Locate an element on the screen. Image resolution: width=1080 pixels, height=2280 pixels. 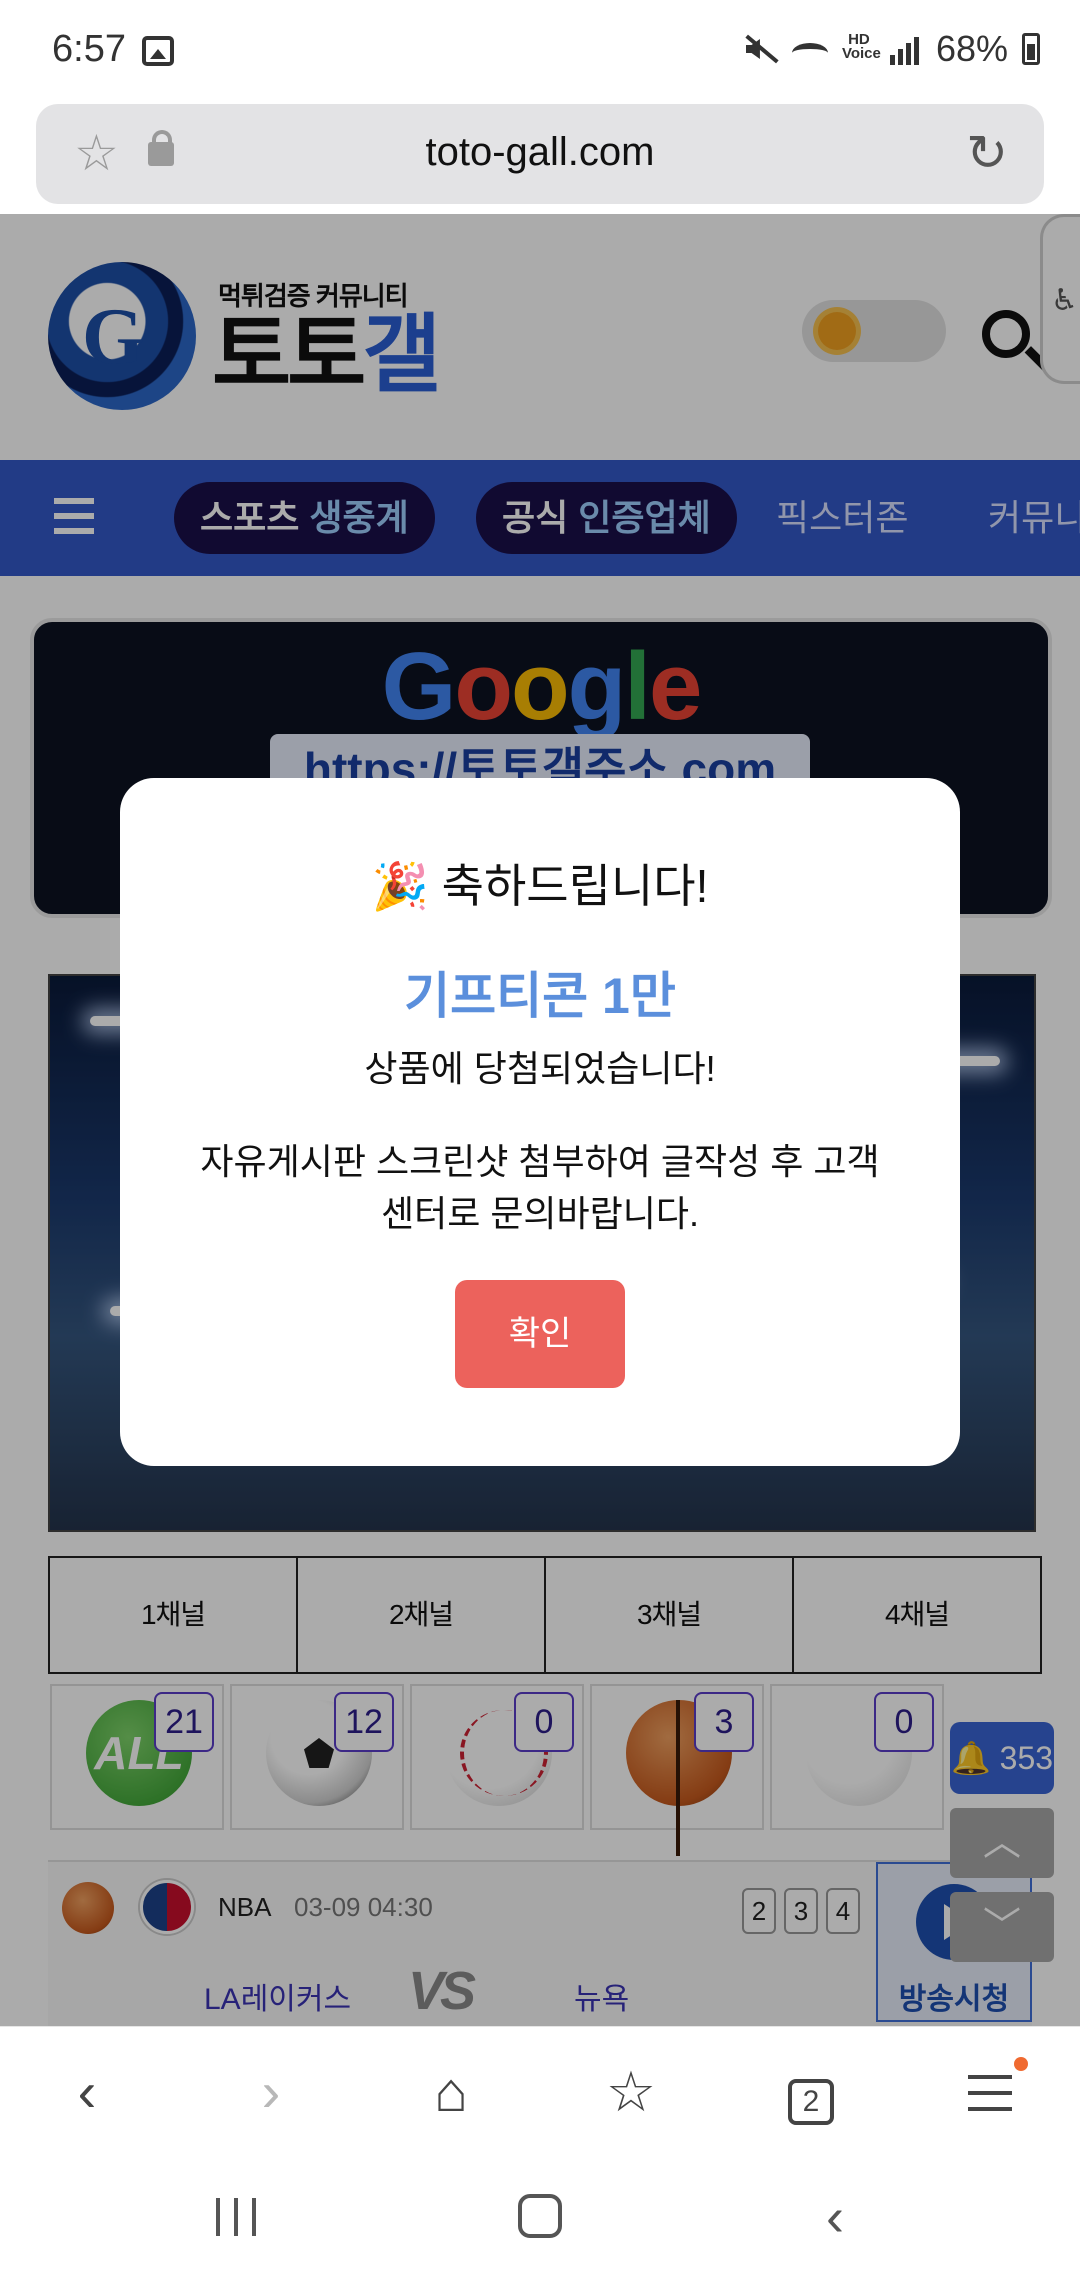
url-text: toto-gall.com is located at coordinates (540, 152).